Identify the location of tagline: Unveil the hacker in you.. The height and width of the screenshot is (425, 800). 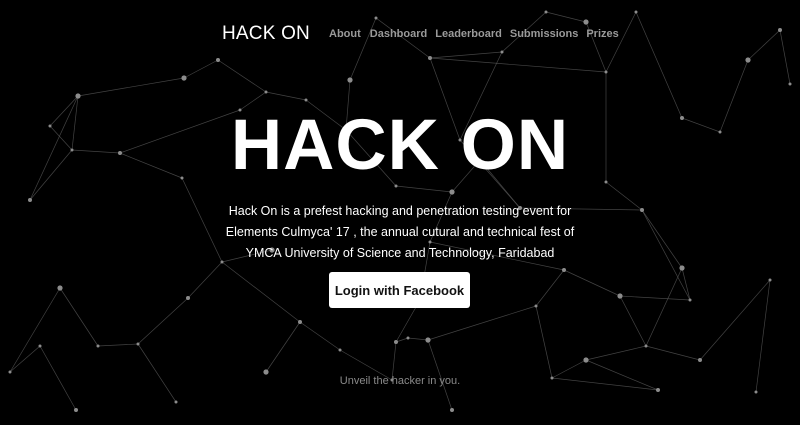
(400, 381).